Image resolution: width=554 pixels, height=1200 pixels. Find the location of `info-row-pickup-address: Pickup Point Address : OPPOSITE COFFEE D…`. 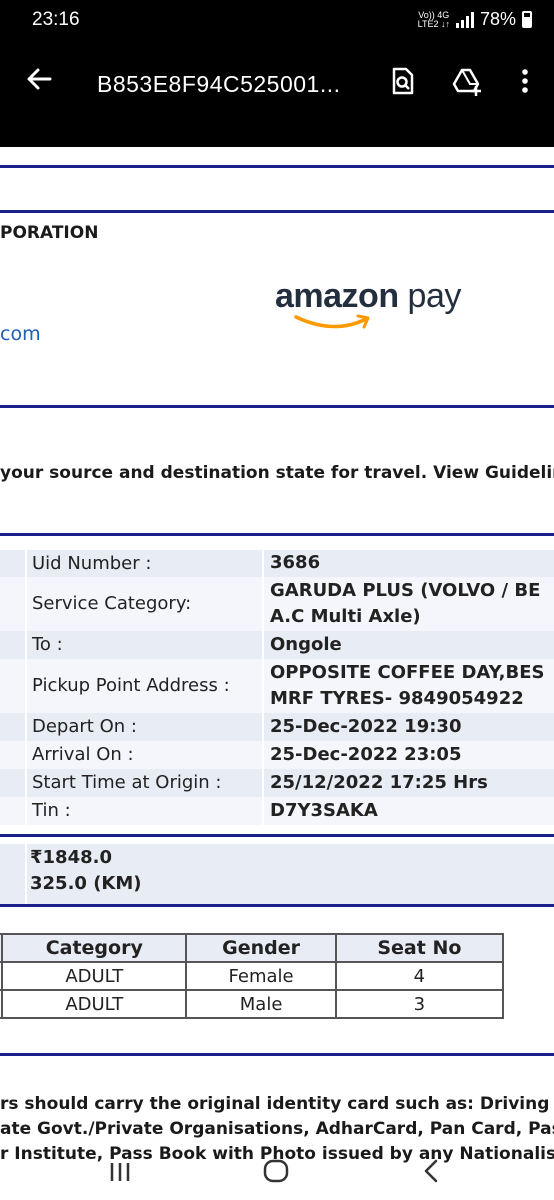

info-row-pickup-address: Pickup Point Address : OPPOSITE COFFEE D… is located at coordinates (277, 686).